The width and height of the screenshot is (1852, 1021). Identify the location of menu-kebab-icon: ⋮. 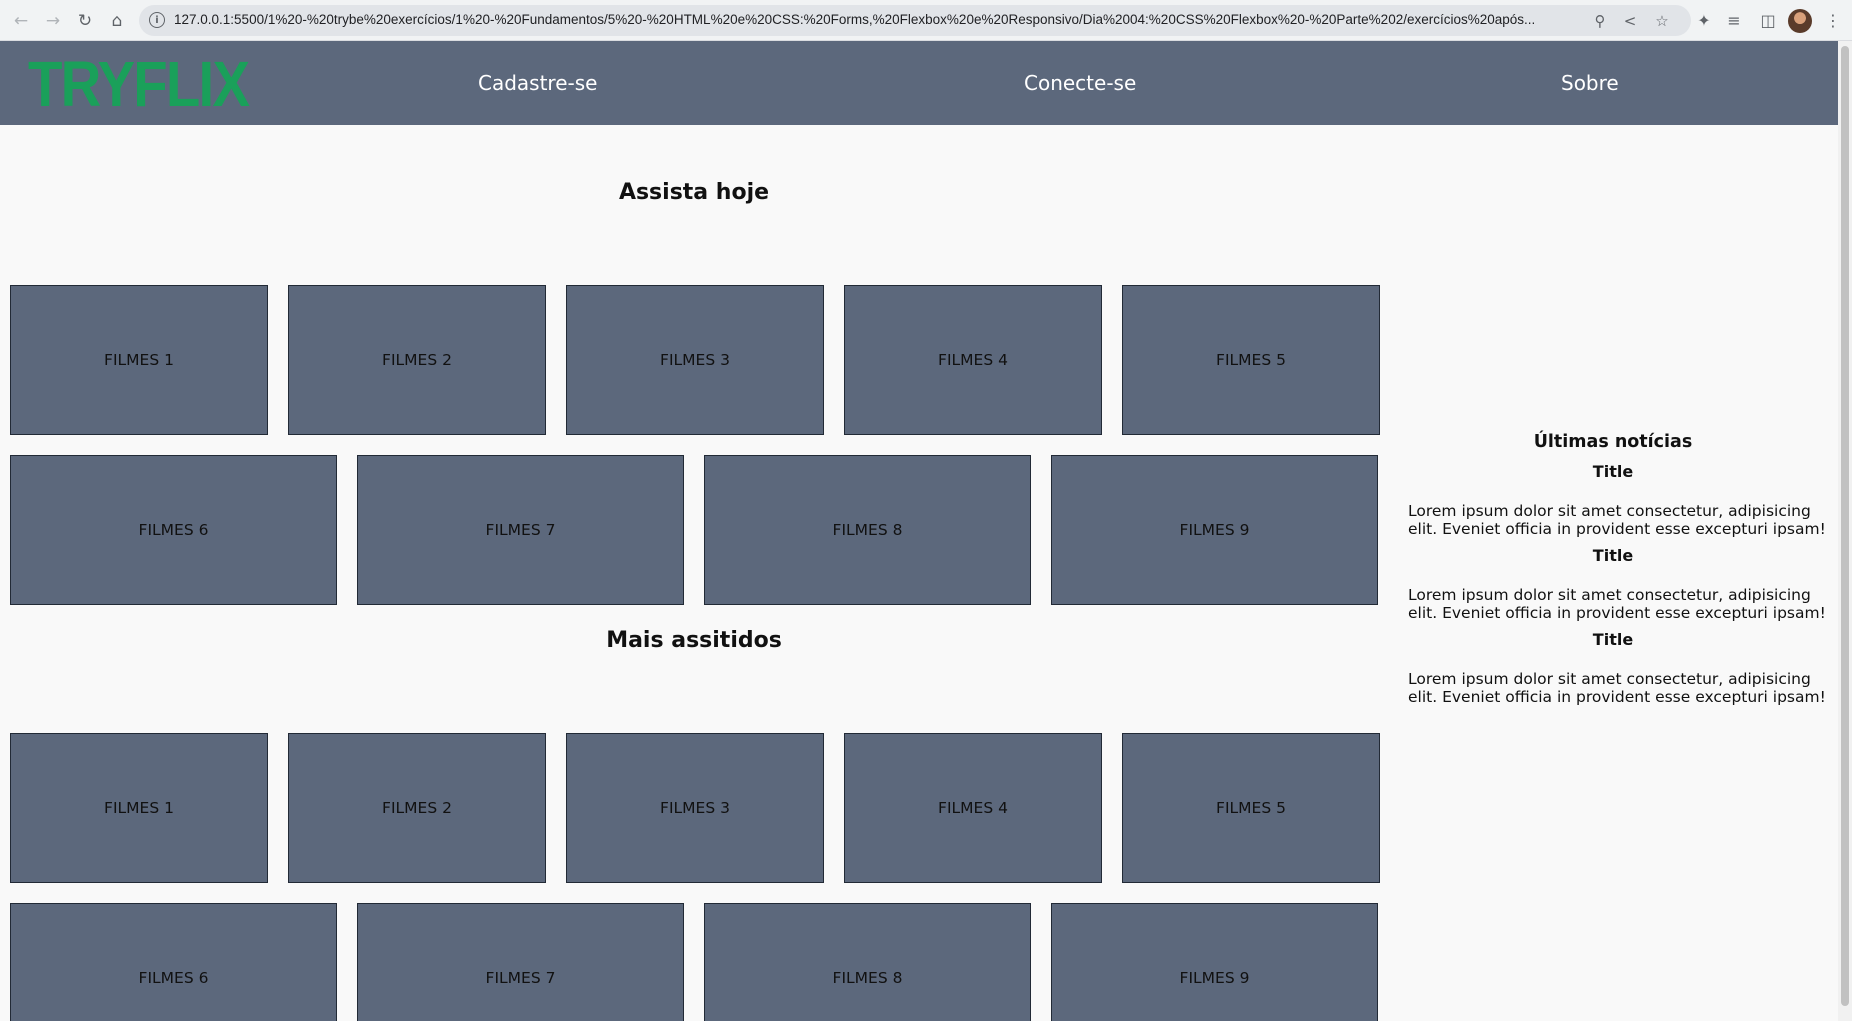
(1833, 20).